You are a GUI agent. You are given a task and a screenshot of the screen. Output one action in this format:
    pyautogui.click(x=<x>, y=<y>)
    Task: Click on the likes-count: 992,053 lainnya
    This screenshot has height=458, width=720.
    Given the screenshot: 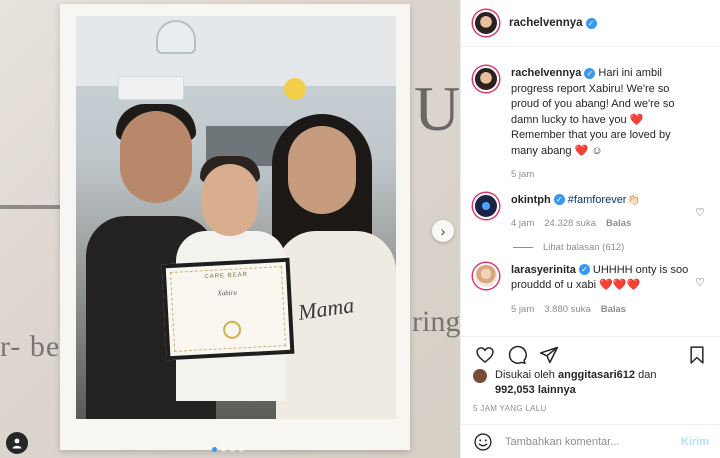 What is the action you would take?
    pyautogui.click(x=535, y=390)
    